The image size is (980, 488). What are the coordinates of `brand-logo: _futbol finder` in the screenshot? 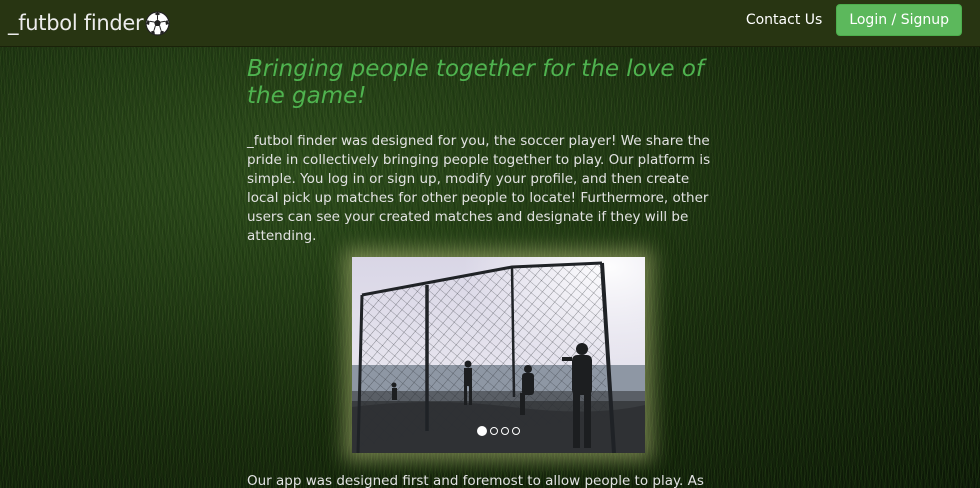 It's located at (89, 23).